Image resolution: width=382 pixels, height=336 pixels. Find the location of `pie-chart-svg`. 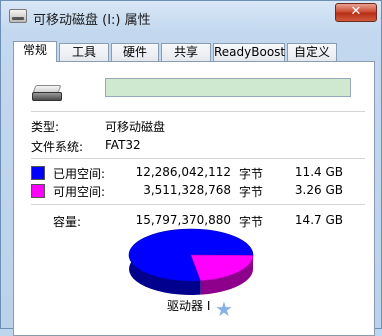

pie-chart-svg is located at coordinates (191, 261).